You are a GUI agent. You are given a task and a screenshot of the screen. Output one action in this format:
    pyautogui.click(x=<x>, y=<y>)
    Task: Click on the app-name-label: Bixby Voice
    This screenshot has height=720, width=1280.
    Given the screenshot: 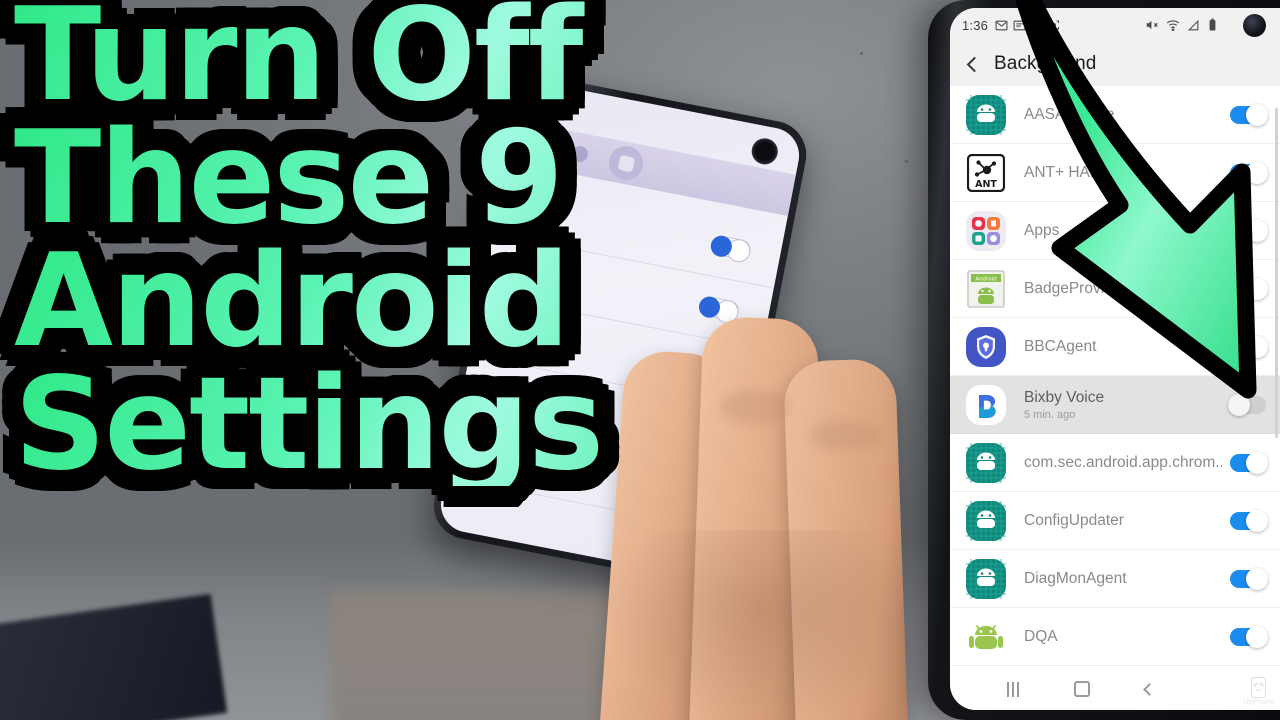 What is the action you would take?
    pyautogui.click(x=1064, y=397)
    